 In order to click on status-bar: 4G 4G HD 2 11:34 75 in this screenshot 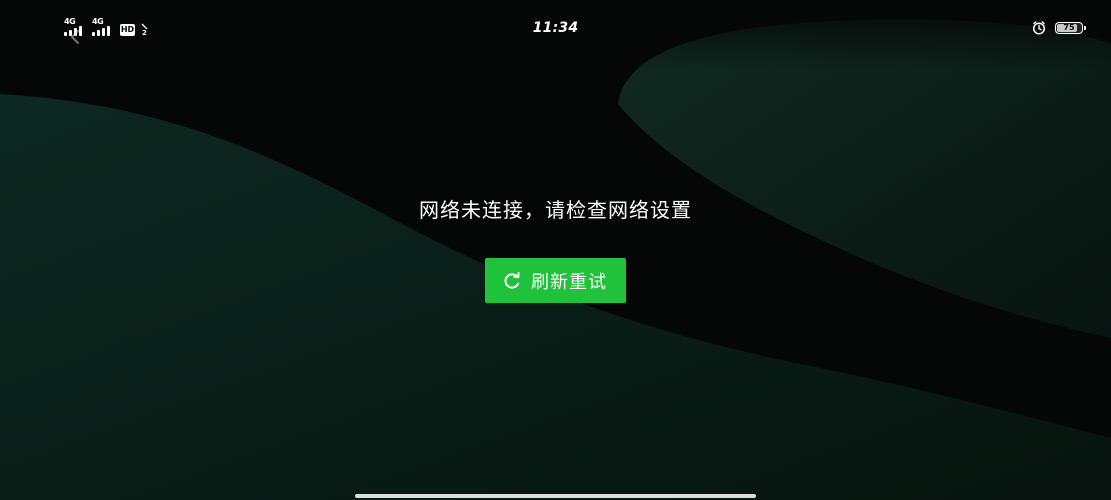, I will do `click(555, 28)`.